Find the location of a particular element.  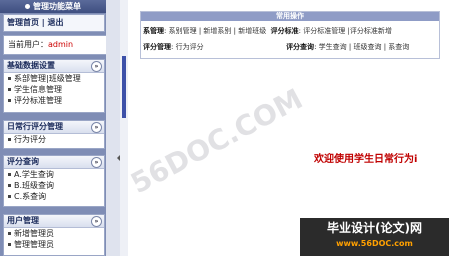

section-title-text: 评分查询 is located at coordinates (23, 161).